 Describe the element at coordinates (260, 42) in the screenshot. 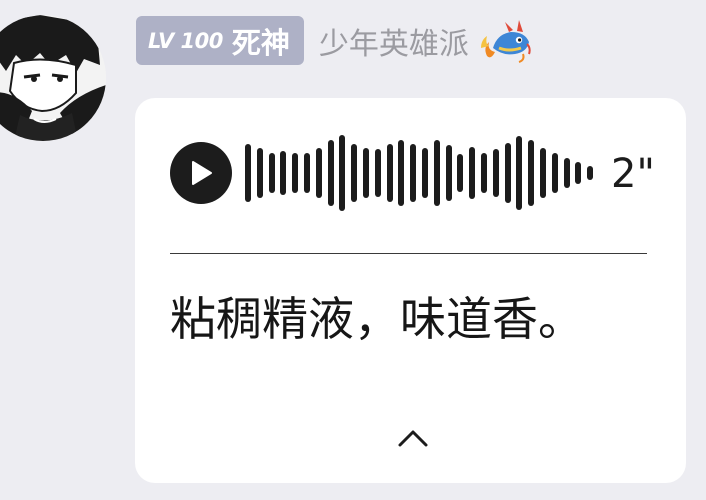

I see `rank-title: 死神` at that location.